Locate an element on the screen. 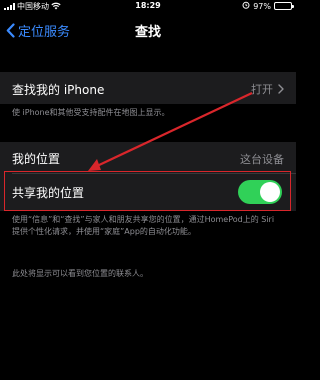  alarm-icon is located at coordinates (246, 6).